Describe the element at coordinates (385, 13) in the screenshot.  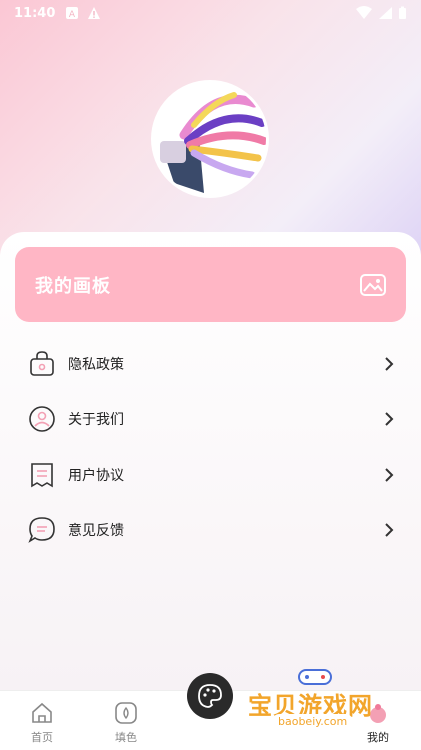
I see `signal-icon` at that location.